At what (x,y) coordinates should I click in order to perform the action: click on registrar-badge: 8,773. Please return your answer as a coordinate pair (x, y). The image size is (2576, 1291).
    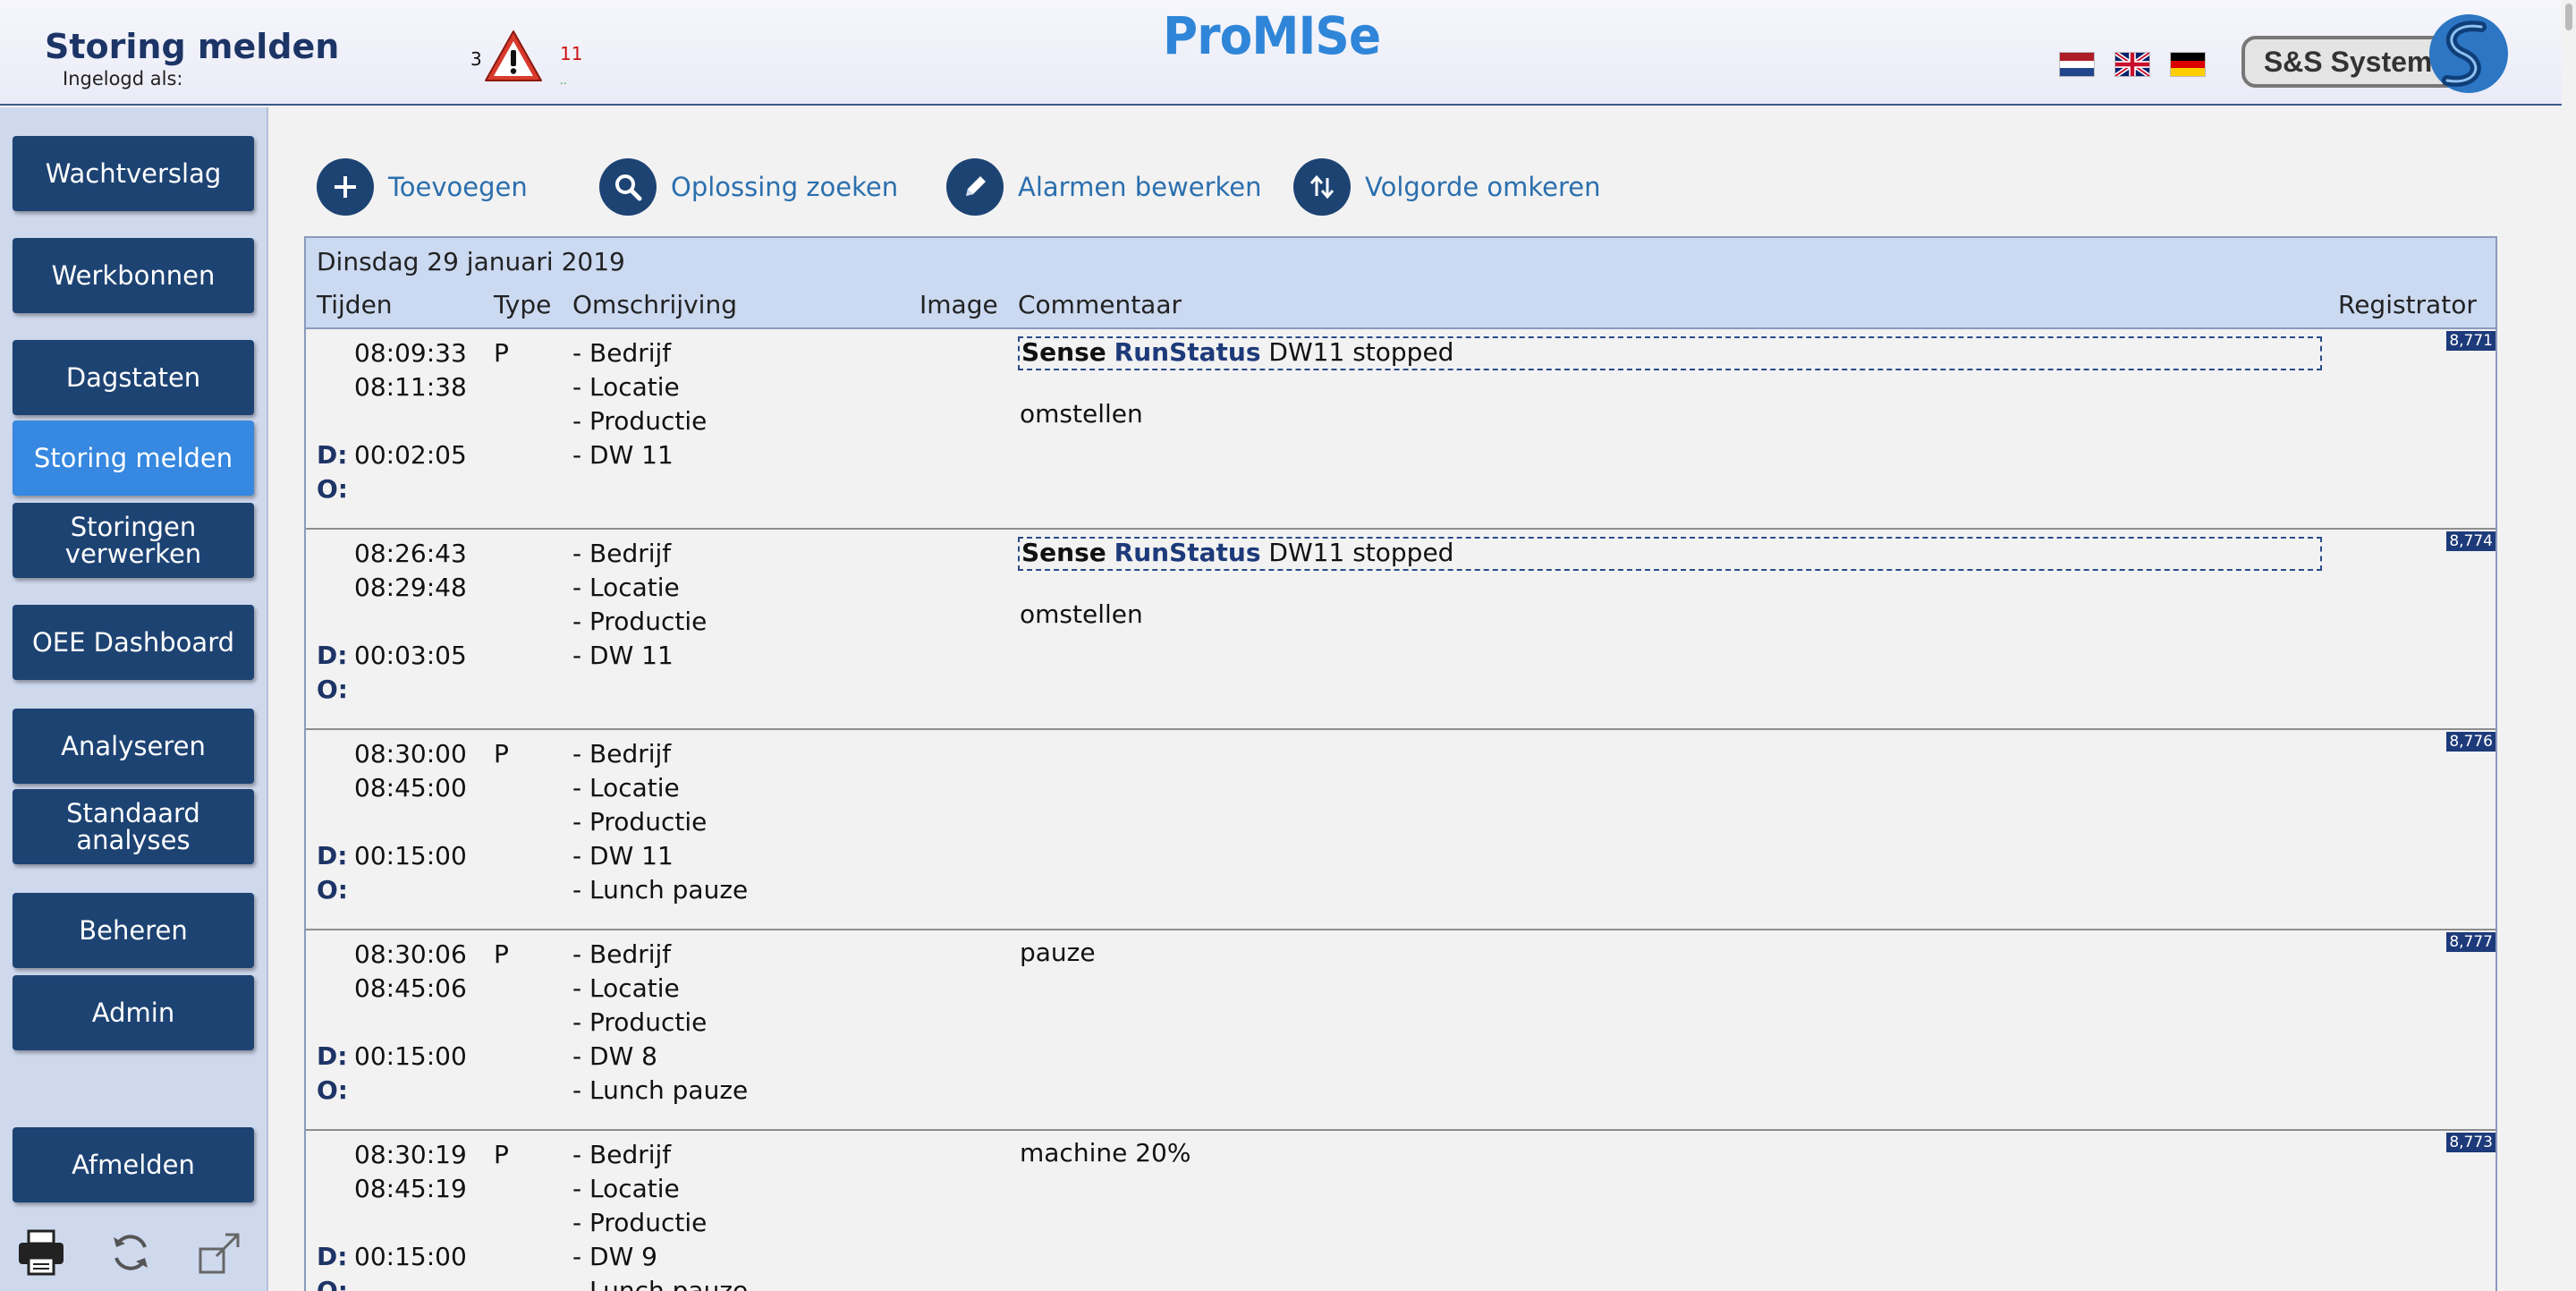
    Looking at the image, I should click on (2471, 1142).